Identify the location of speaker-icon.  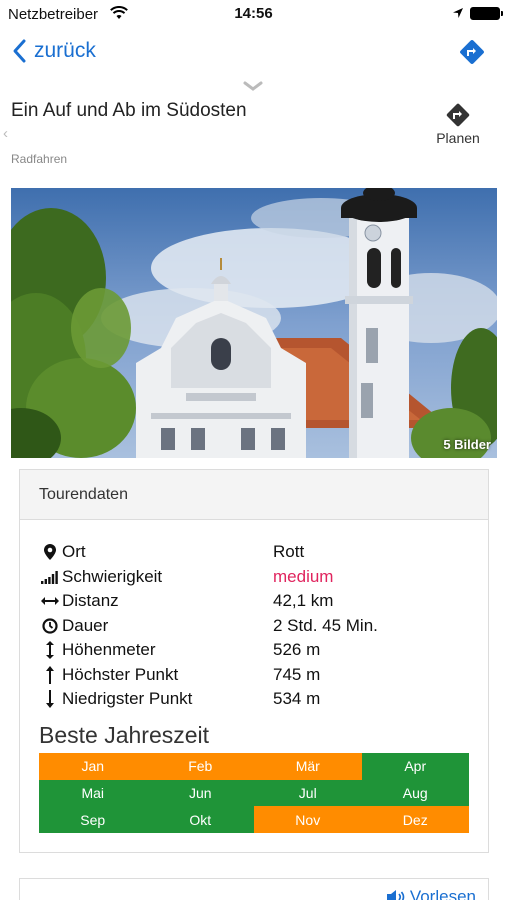
(395, 895).